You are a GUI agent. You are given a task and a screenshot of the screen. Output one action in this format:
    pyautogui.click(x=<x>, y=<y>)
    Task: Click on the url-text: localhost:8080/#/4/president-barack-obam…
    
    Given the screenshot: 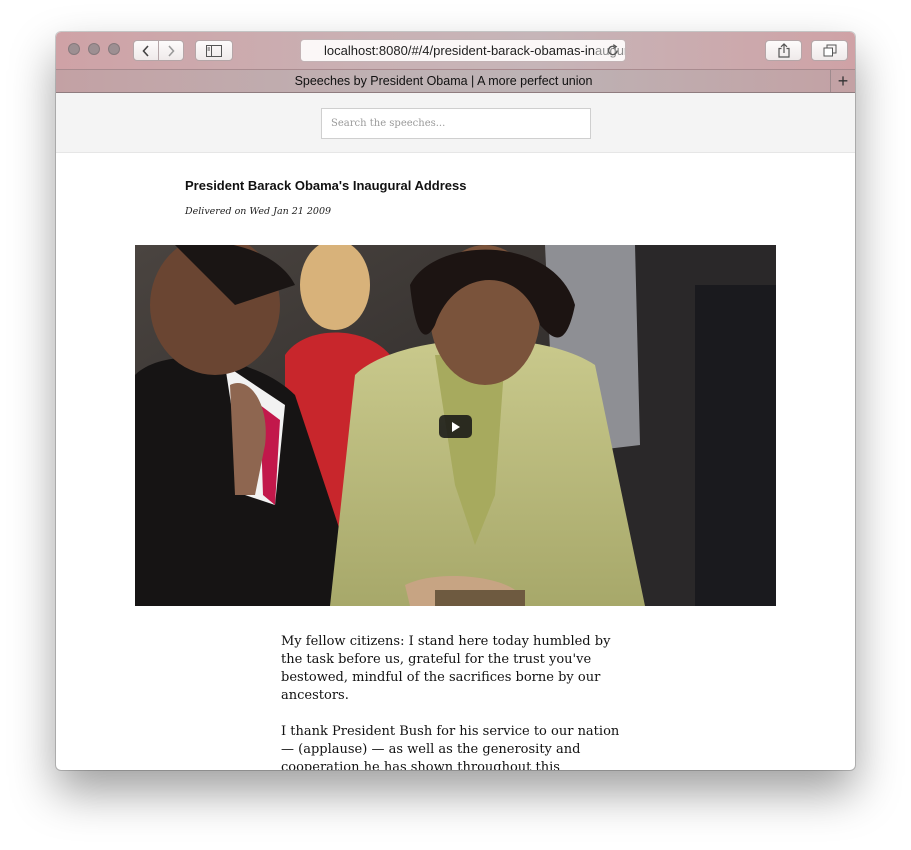 What is the action you would take?
    pyautogui.click(x=459, y=50)
    